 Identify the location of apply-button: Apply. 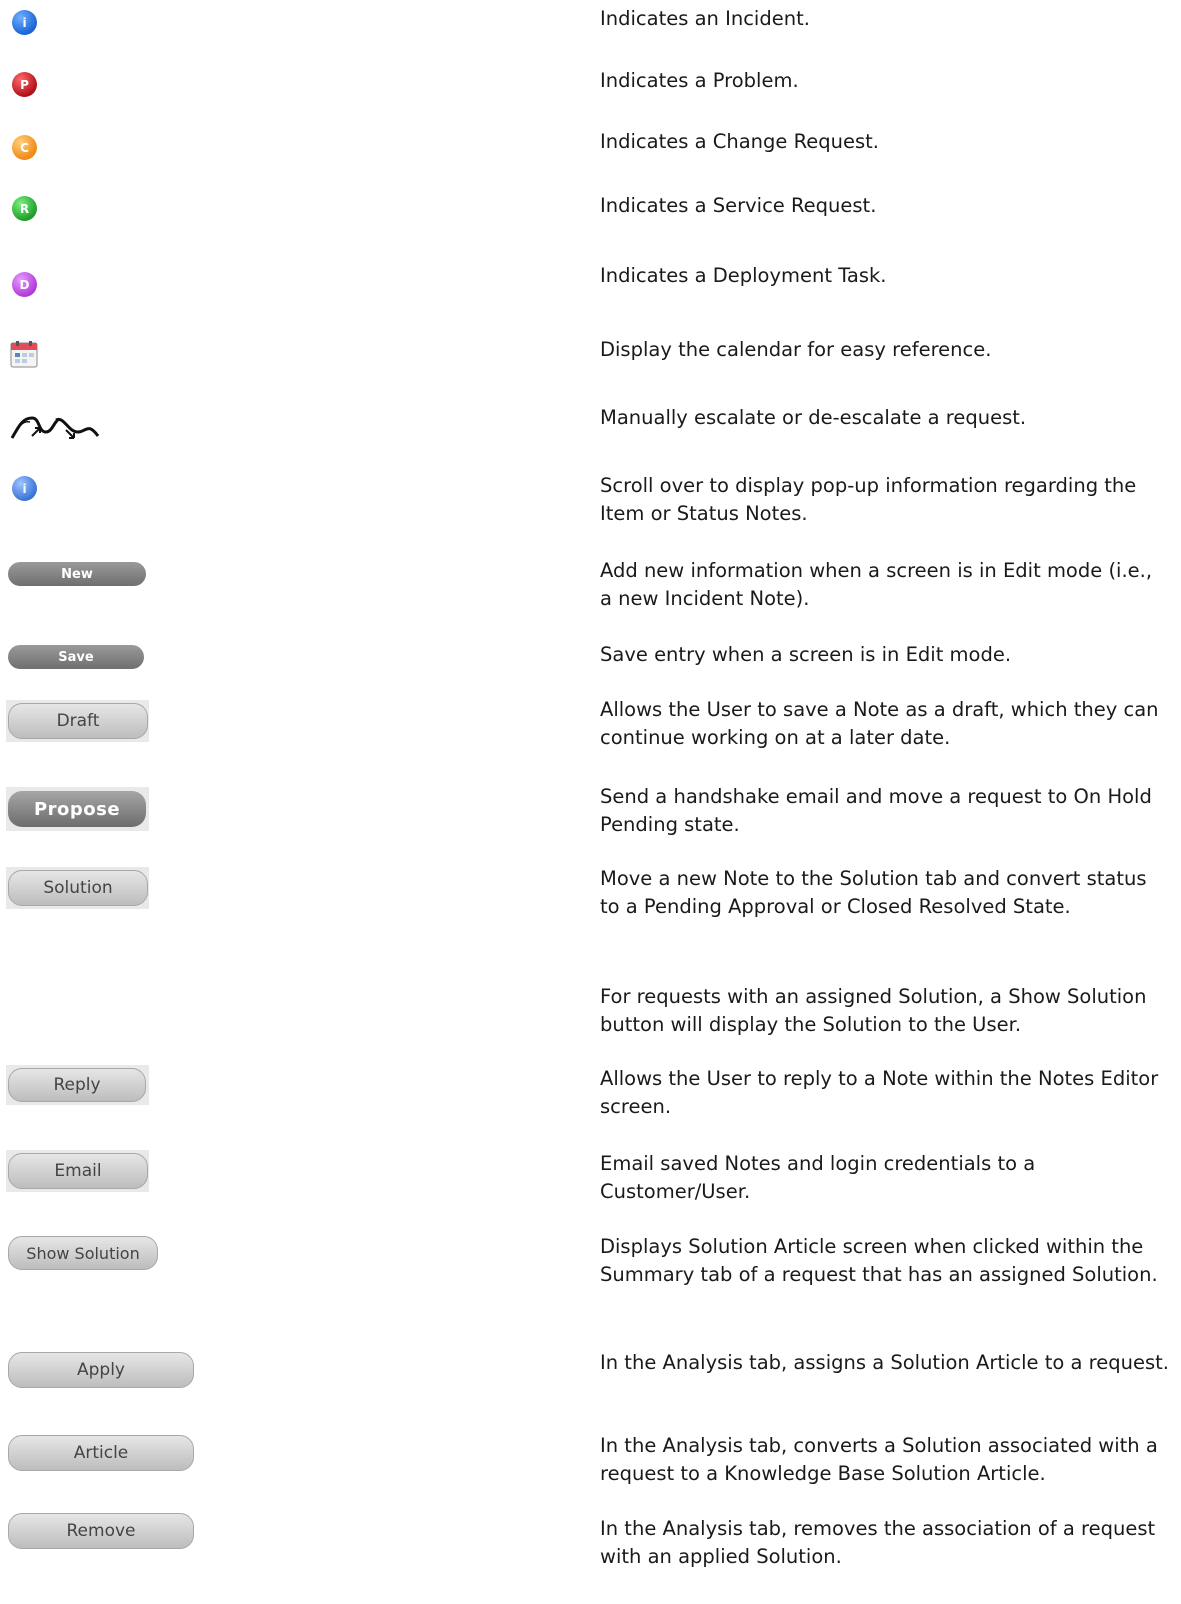
(101, 1370).